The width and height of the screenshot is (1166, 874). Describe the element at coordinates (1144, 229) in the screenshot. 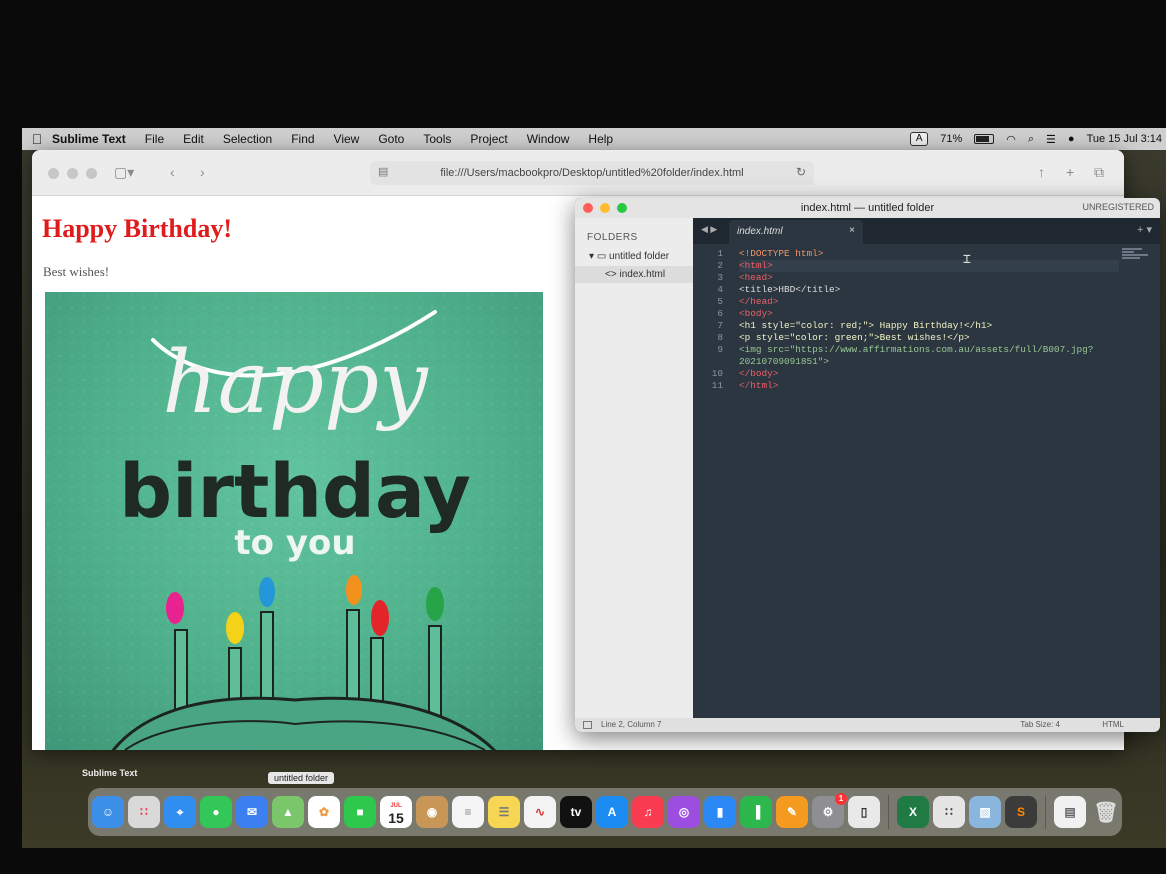

I see `new-tab-icon: + ▾` at that location.